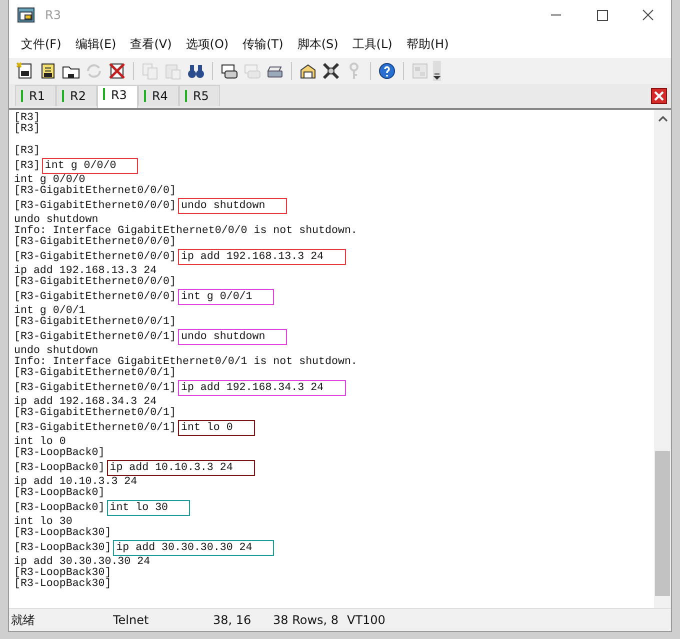  Describe the element at coordinates (662, 359) in the screenshot. I see `scrollbar` at that location.